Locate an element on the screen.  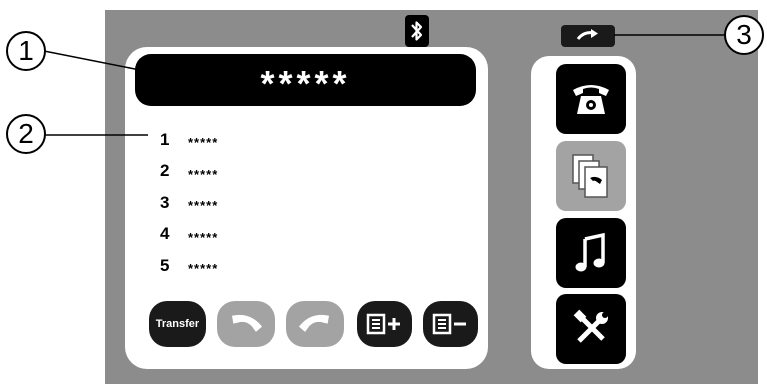
settings-menu-button is located at coordinates (591, 329).